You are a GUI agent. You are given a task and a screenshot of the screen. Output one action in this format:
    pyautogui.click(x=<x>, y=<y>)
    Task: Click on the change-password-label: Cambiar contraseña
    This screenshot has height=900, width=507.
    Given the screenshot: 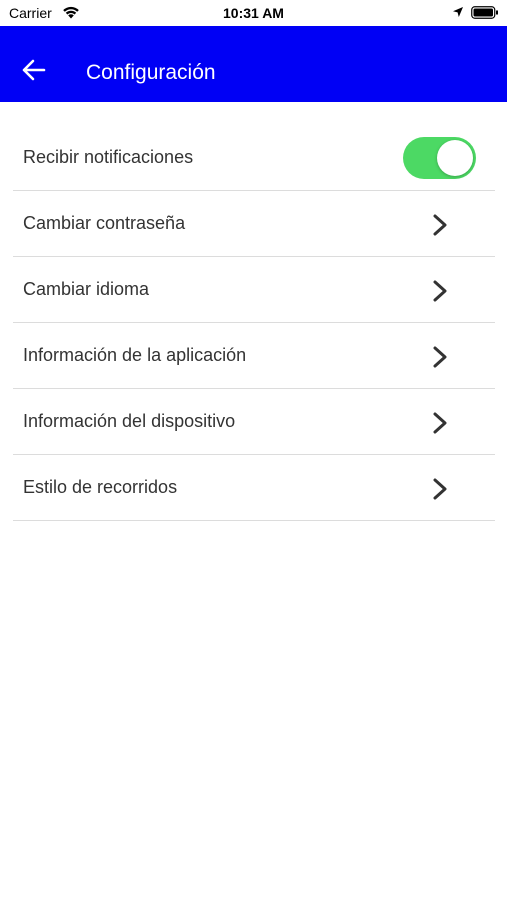 What is the action you would take?
    pyautogui.click(x=104, y=223)
    